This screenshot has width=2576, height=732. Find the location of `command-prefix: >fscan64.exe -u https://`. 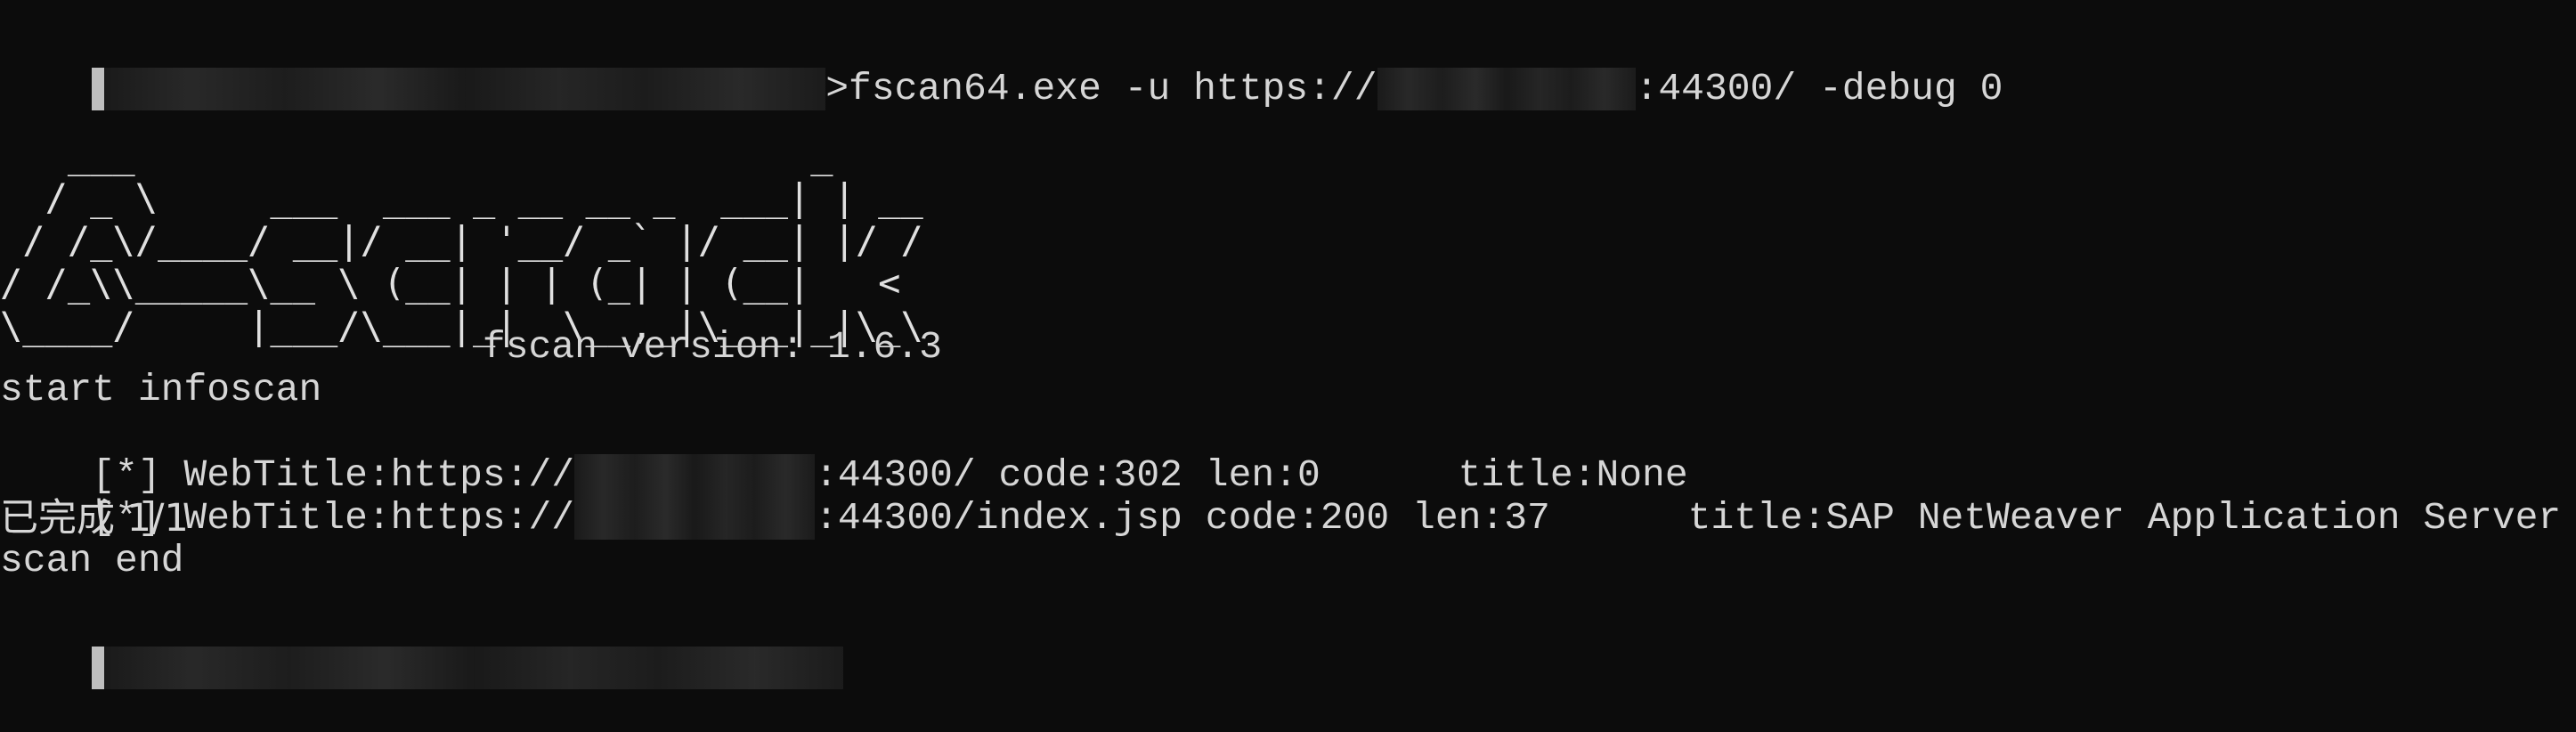

command-prefix: >fscan64.exe -u https:// is located at coordinates (1101, 88).